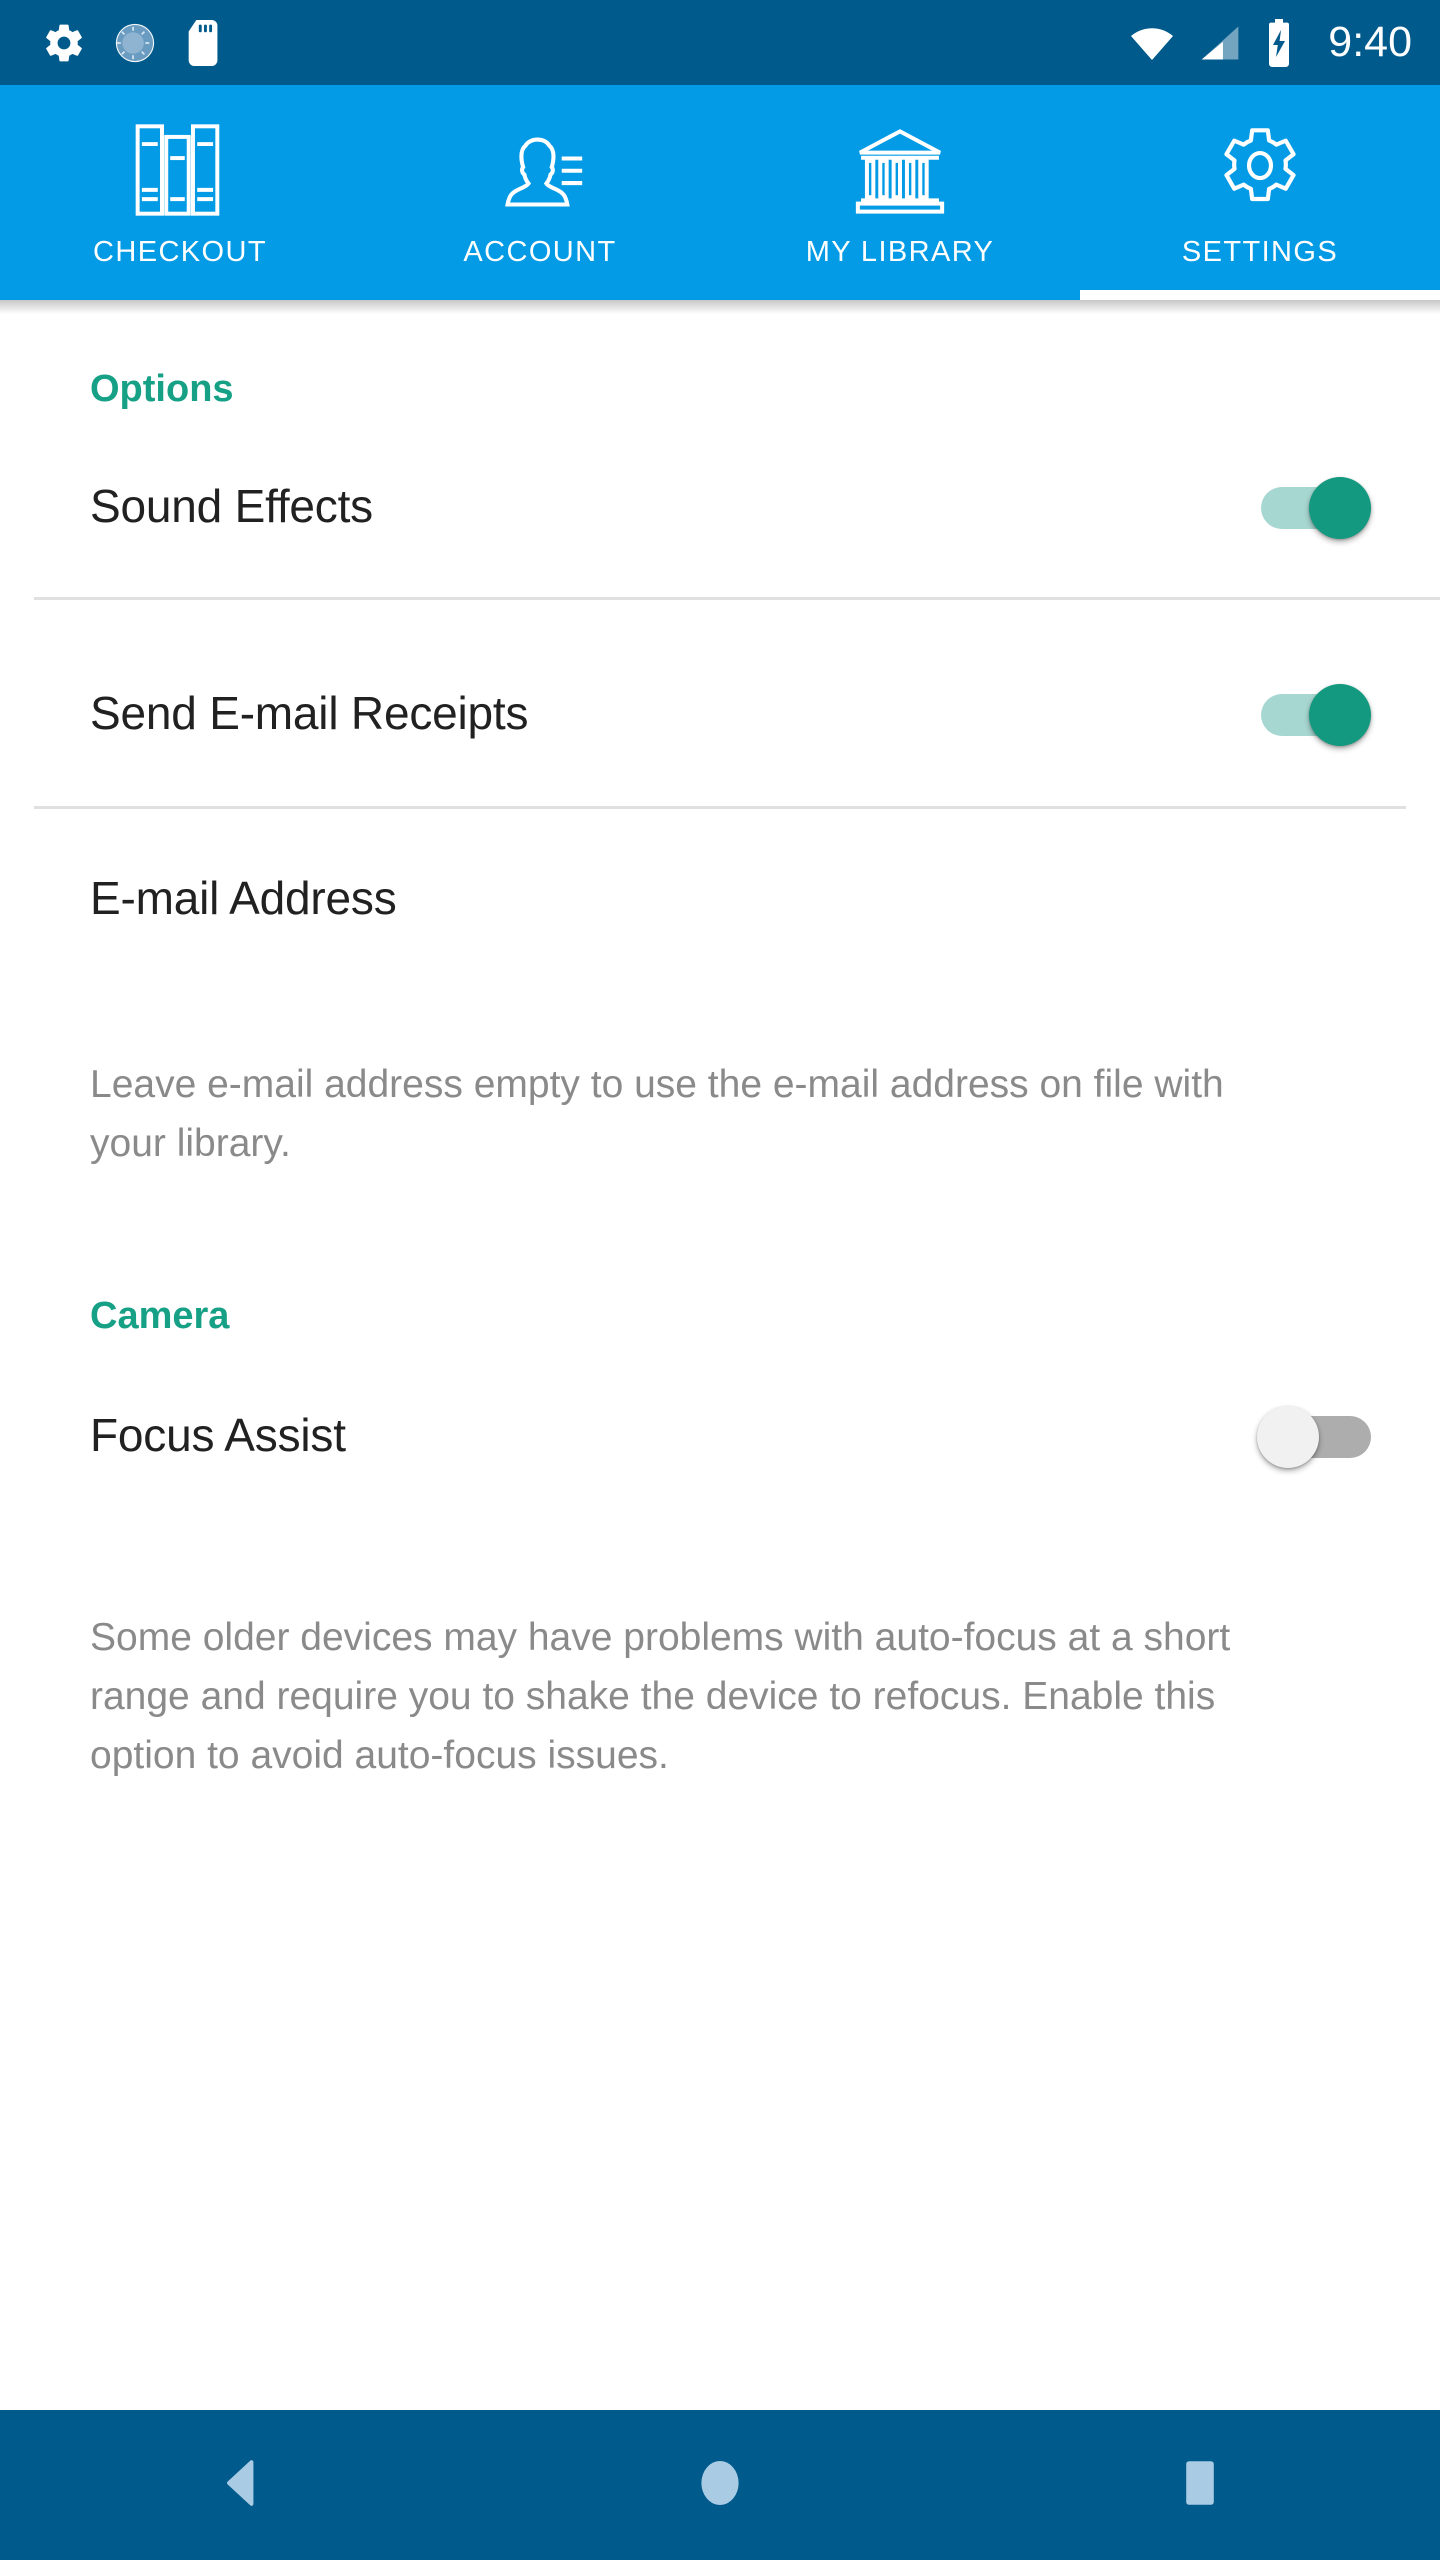  What do you see at coordinates (204, 42) in the screenshot?
I see `sd-card-icon` at bounding box center [204, 42].